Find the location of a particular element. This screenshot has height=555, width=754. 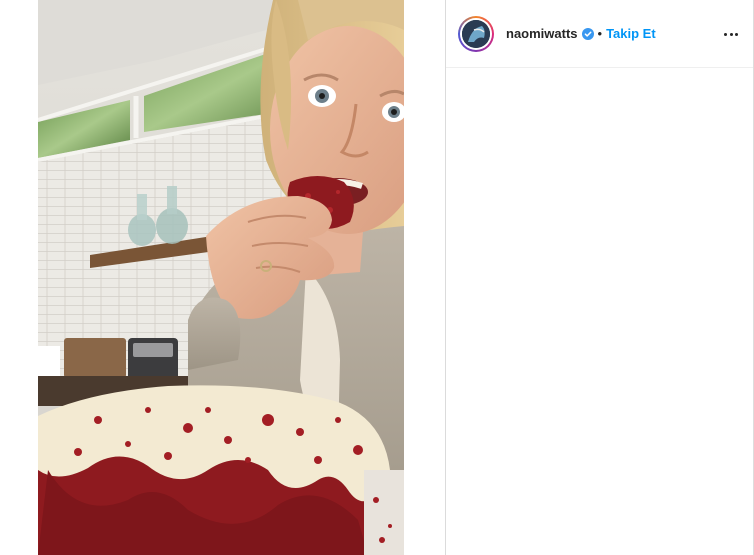

profile-avatar is located at coordinates (476, 33).